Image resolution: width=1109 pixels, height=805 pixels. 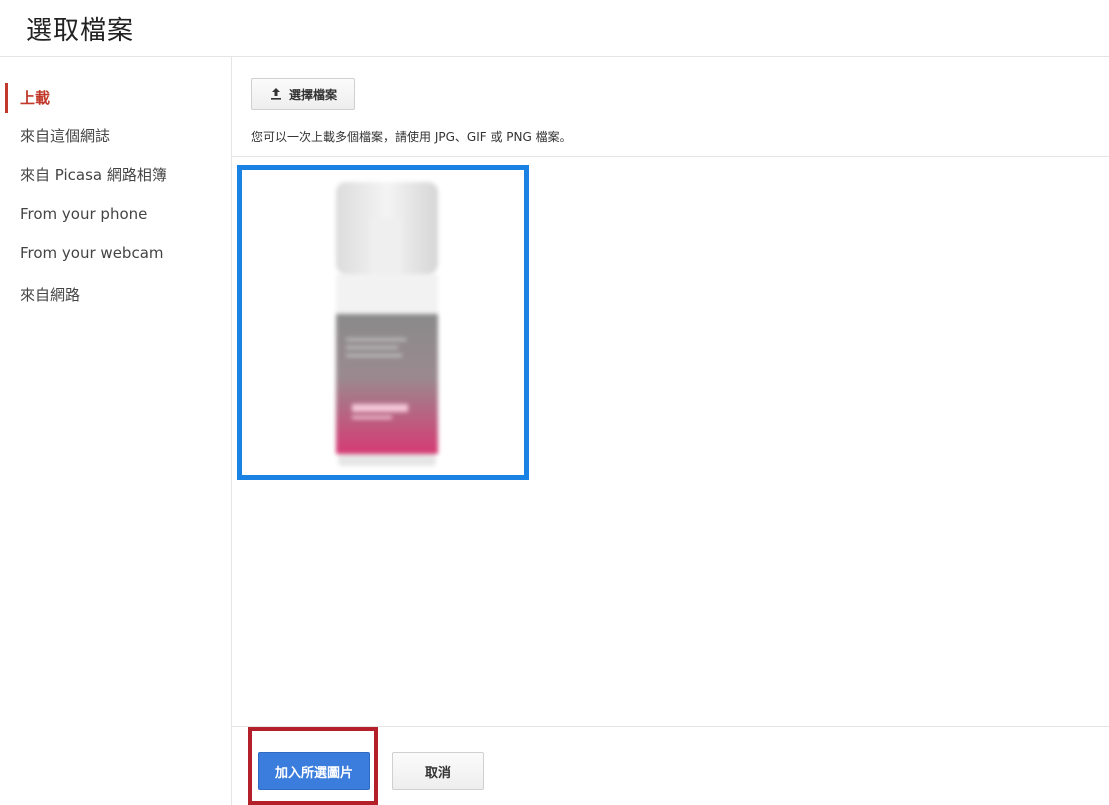 What do you see at coordinates (93, 175) in the screenshot?
I see `sidebar-item-from-picasa: 來自 Picasa 網路相簿` at bounding box center [93, 175].